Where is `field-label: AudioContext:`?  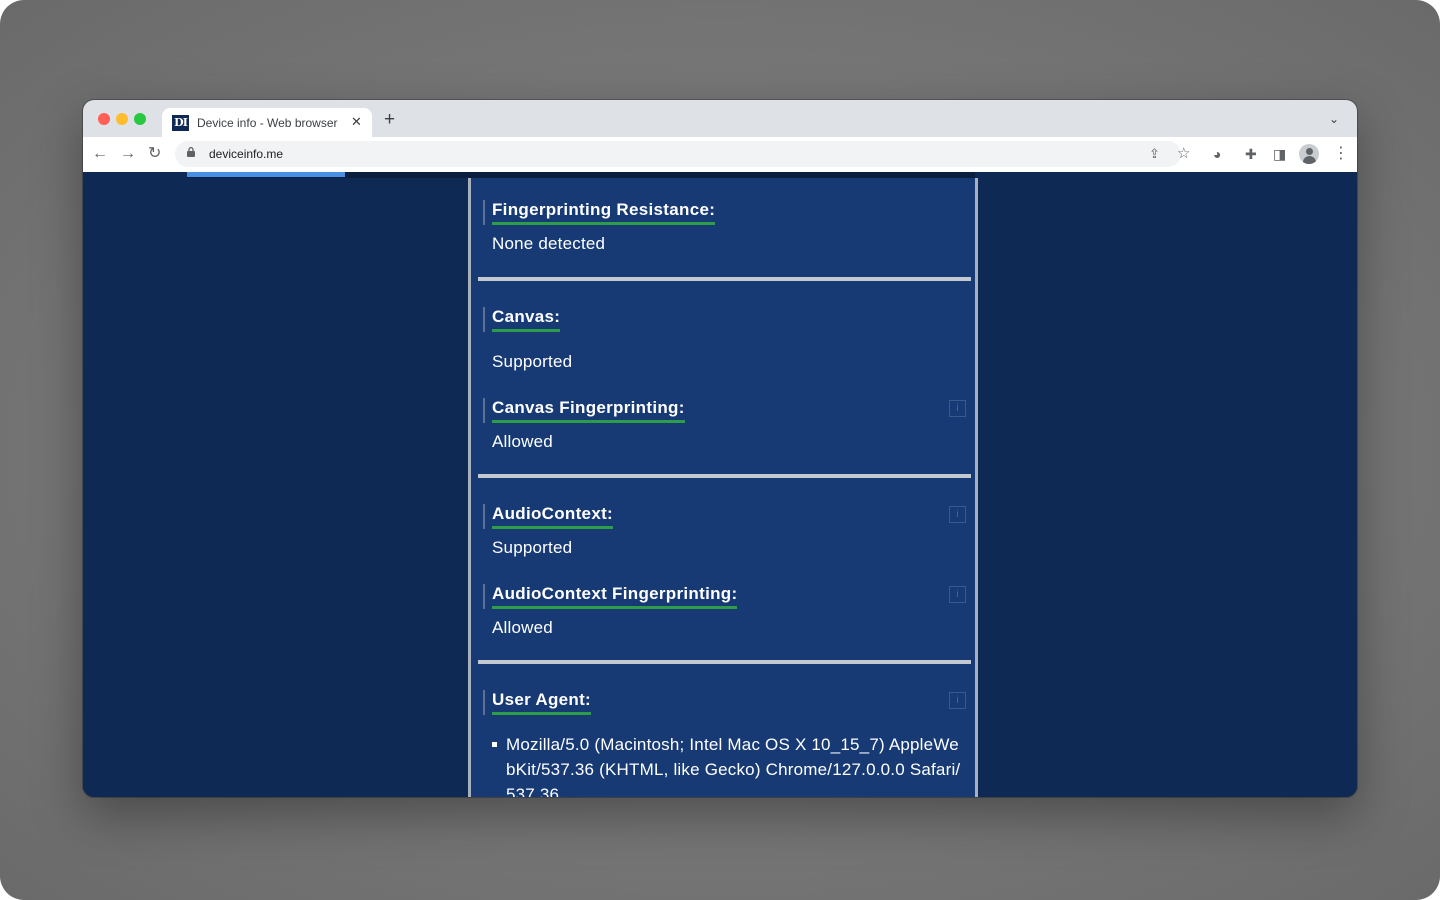
field-label: AudioContext: is located at coordinates (548, 516).